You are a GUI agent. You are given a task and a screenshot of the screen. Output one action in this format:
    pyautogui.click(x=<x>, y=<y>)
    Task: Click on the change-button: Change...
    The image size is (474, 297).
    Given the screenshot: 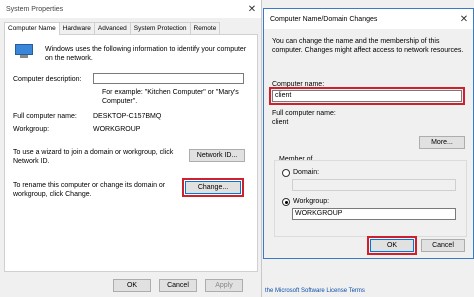 What is the action you would take?
    pyautogui.click(x=213, y=187)
    